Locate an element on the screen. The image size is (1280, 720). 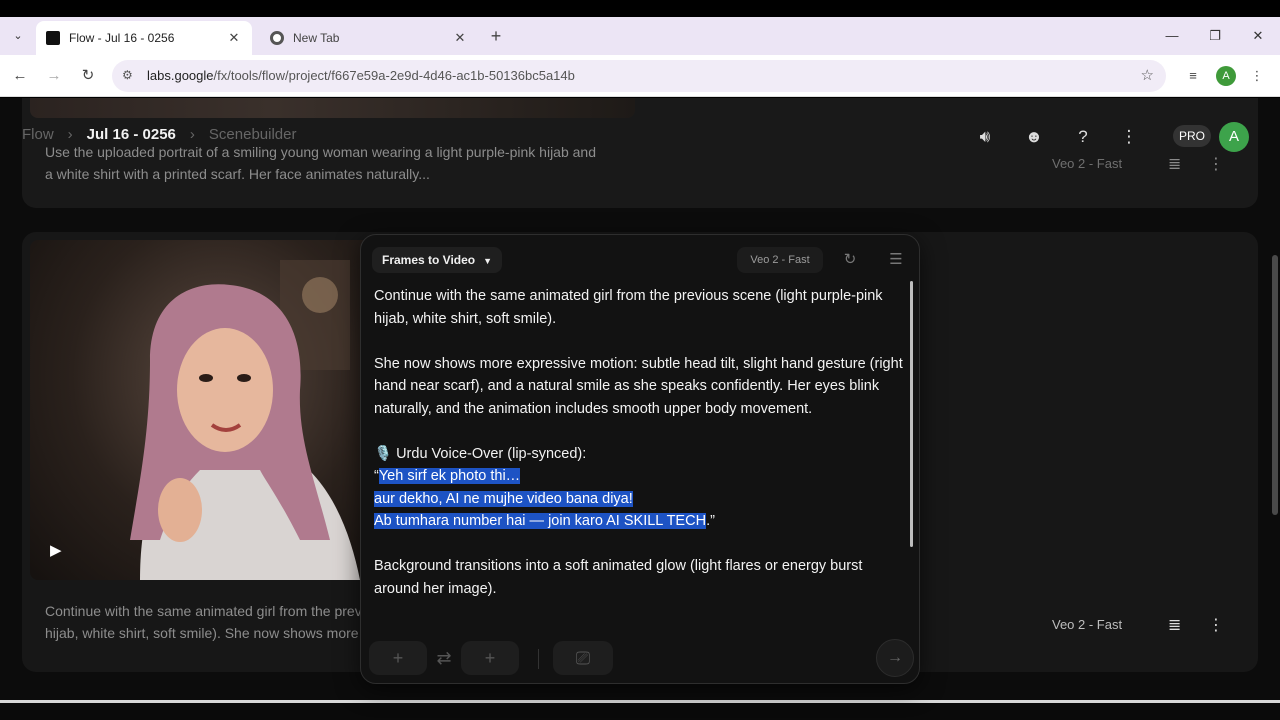
breadcrumb-project: Jul 16 - 0256 is located at coordinates (131, 134).